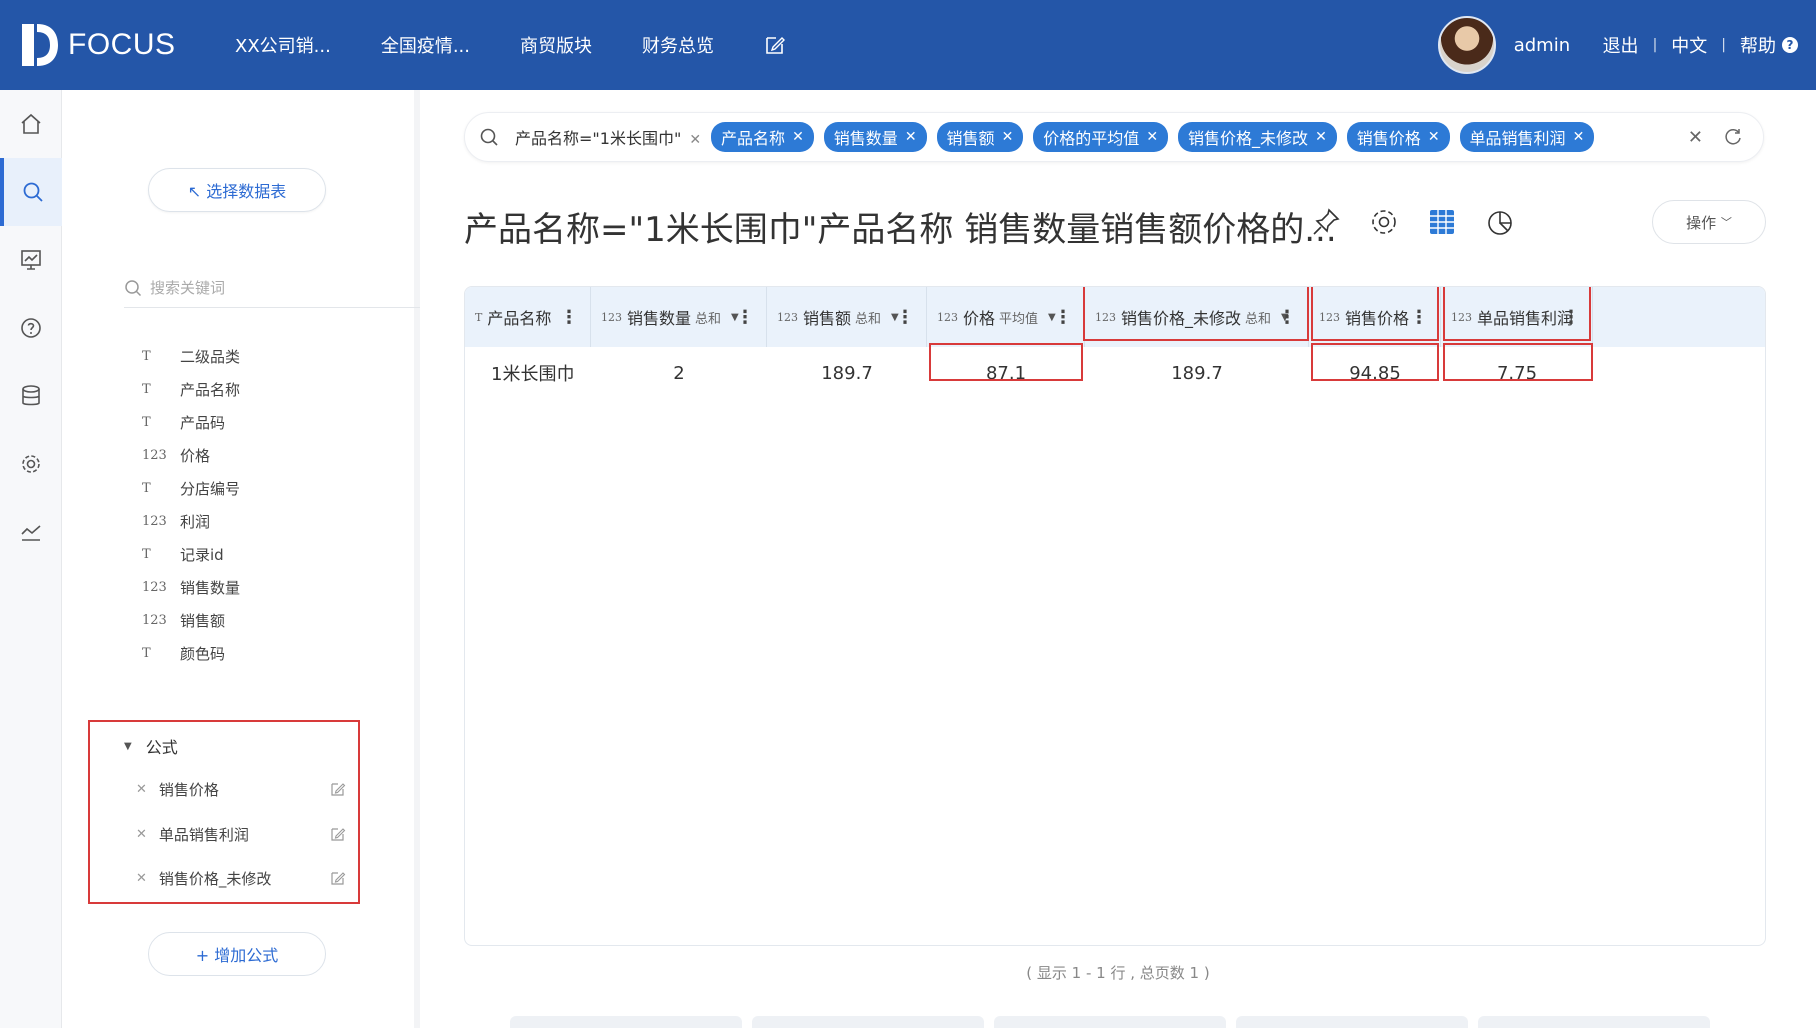 This screenshot has height=1028, width=1816. What do you see at coordinates (191, 422) in the screenshot?
I see `field-item: T 产品码` at bounding box center [191, 422].